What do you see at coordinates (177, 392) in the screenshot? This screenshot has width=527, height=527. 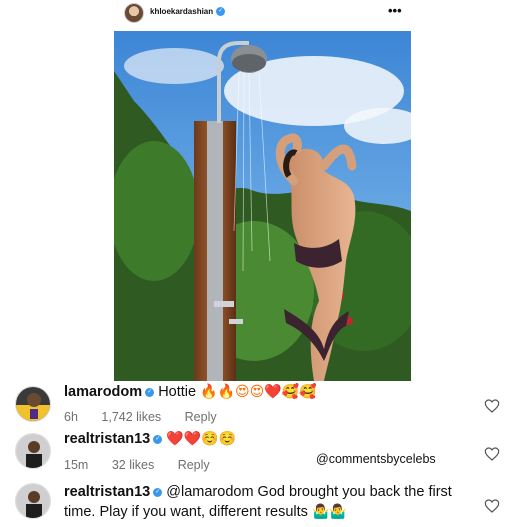 I see `comment-text: Hottie` at bounding box center [177, 392].